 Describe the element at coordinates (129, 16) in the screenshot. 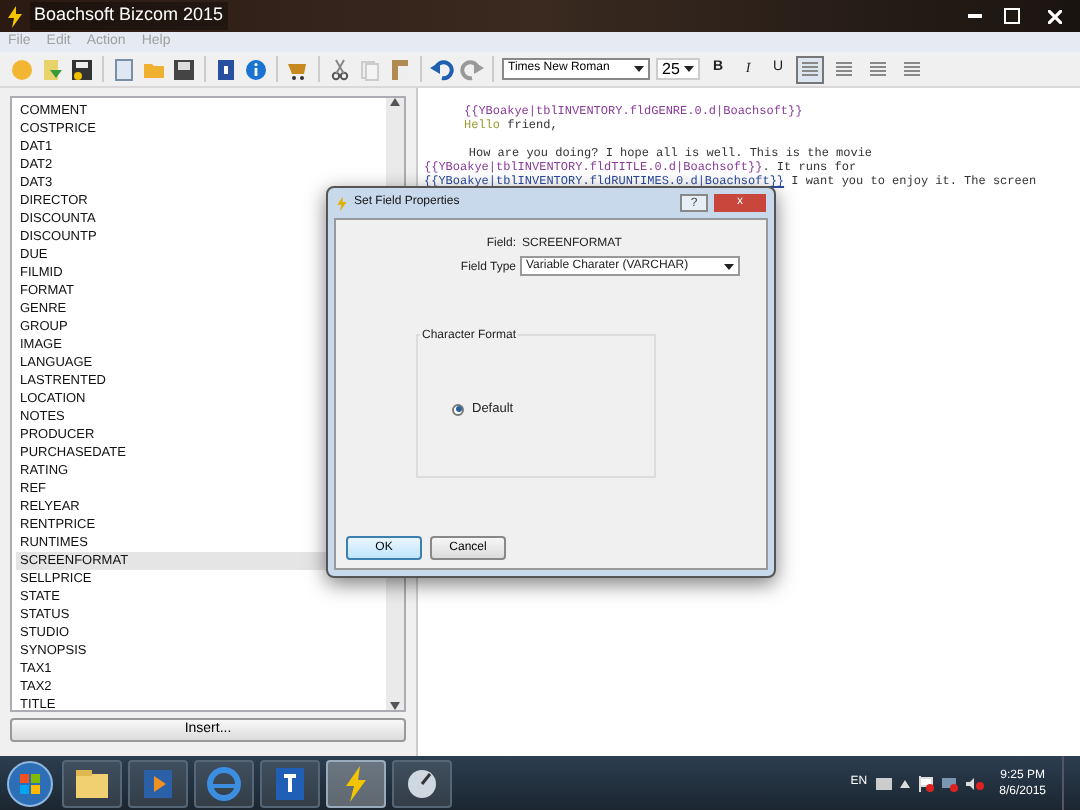

I see `window-title: Boachsoft Bizcom 2015` at that location.